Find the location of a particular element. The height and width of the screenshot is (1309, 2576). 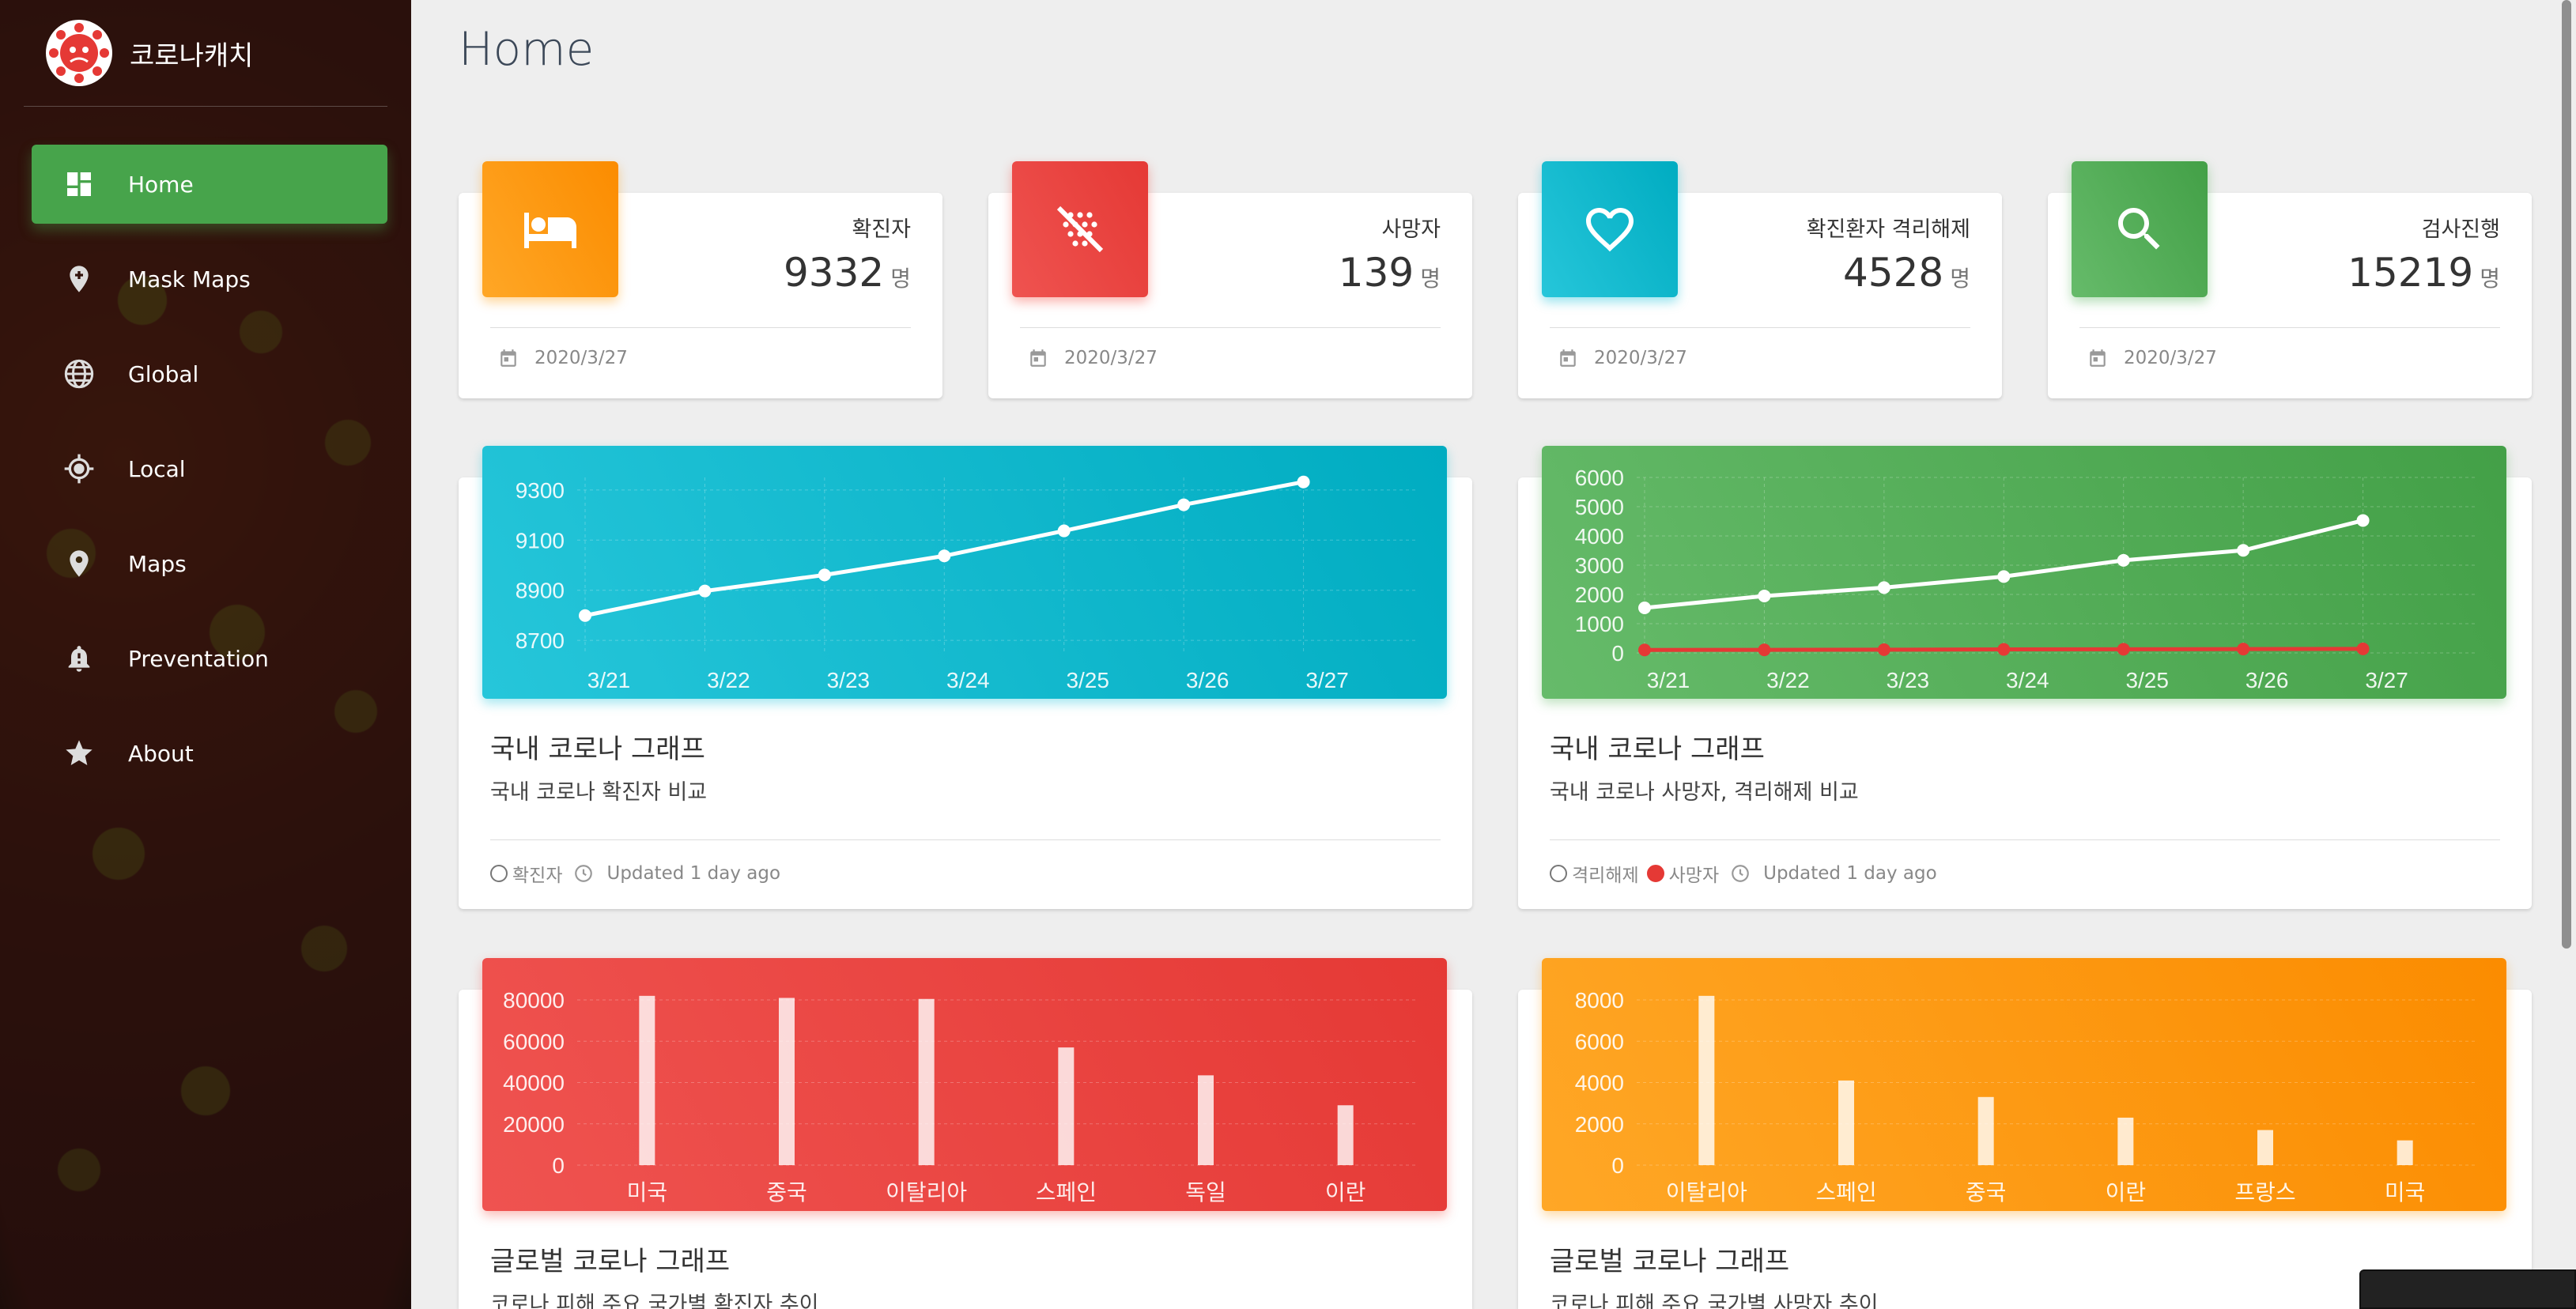

page-title: Home is located at coordinates (527, 49).